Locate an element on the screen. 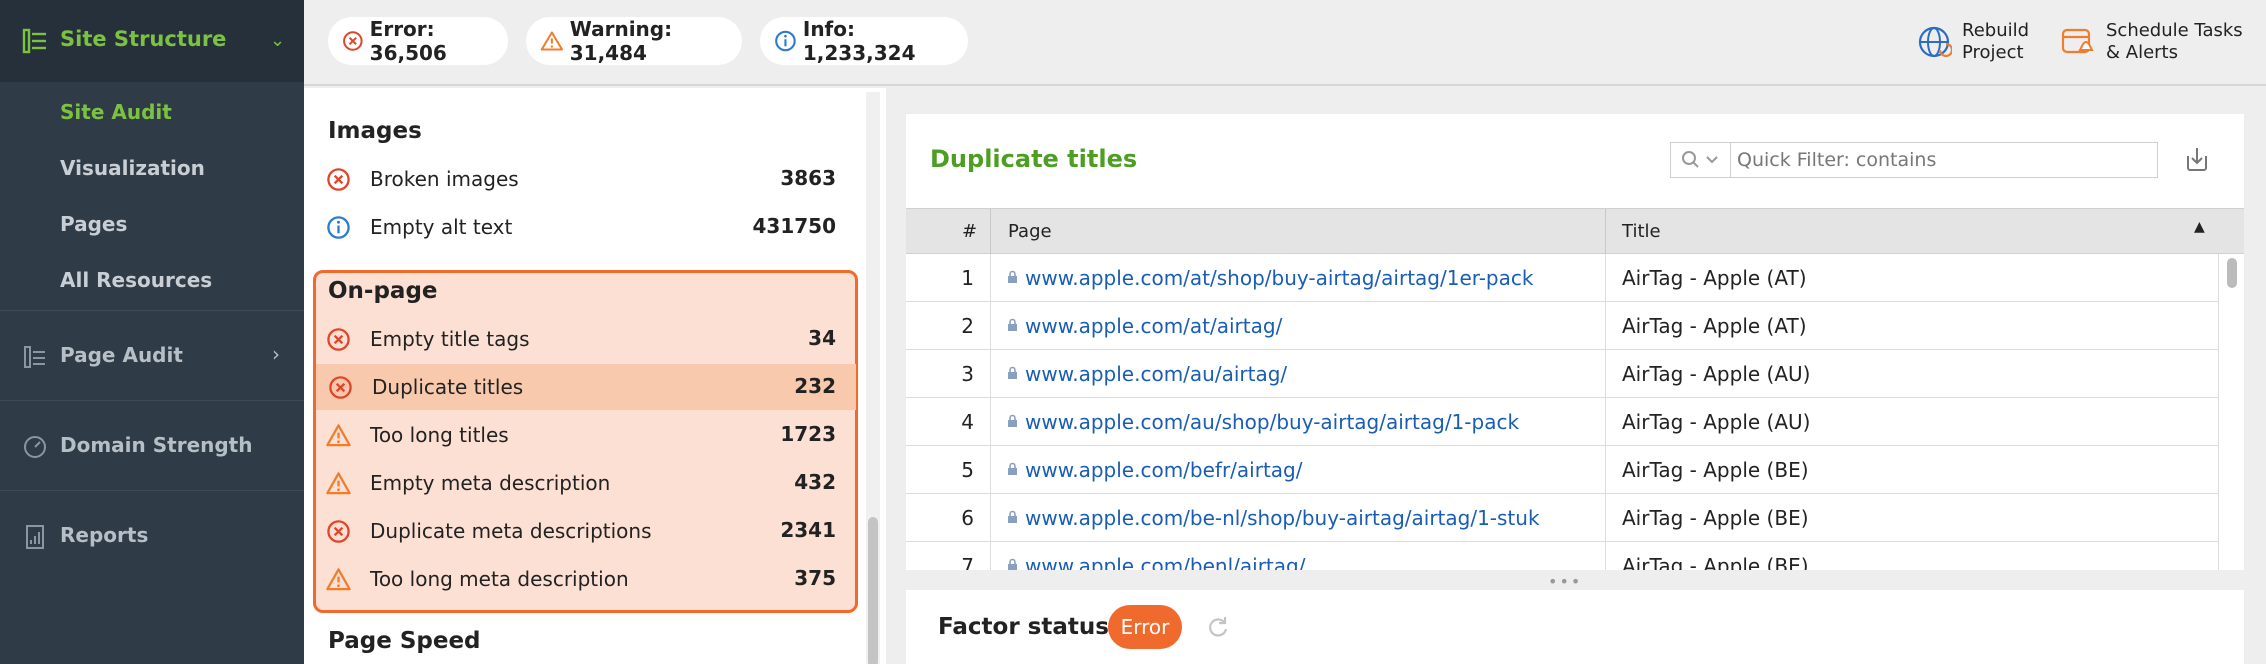 The height and width of the screenshot is (664, 2266). sidebar-item-domain-strength: Domain Strength is located at coordinates (152, 446).